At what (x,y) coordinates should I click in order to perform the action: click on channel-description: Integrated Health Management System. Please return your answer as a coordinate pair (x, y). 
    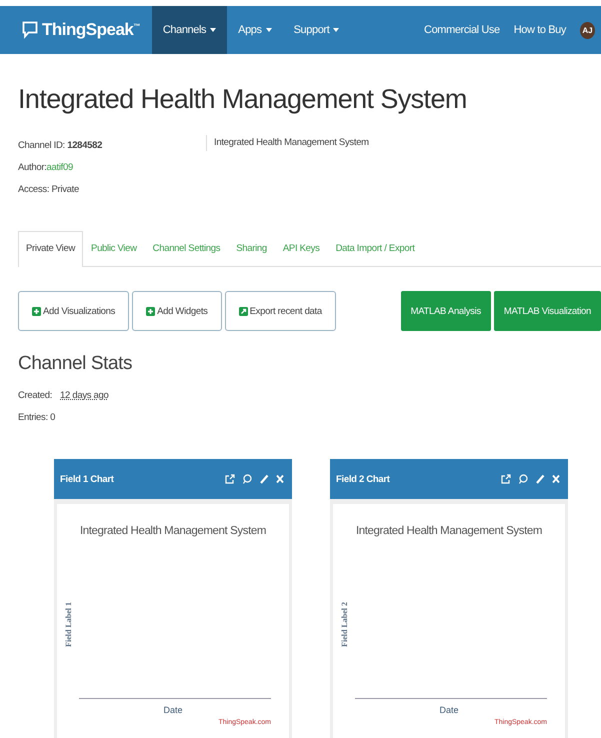
    Looking at the image, I should click on (287, 143).